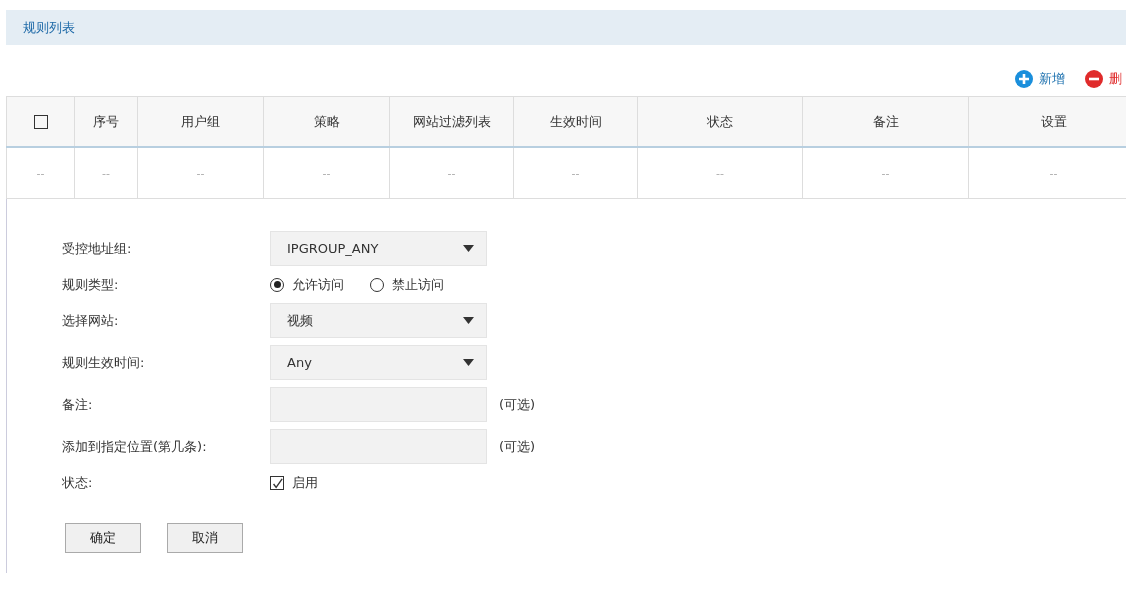 This screenshot has width=1126, height=594. Describe the element at coordinates (378, 320) in the screenshot. I see `dropdown: 视频` at that location.